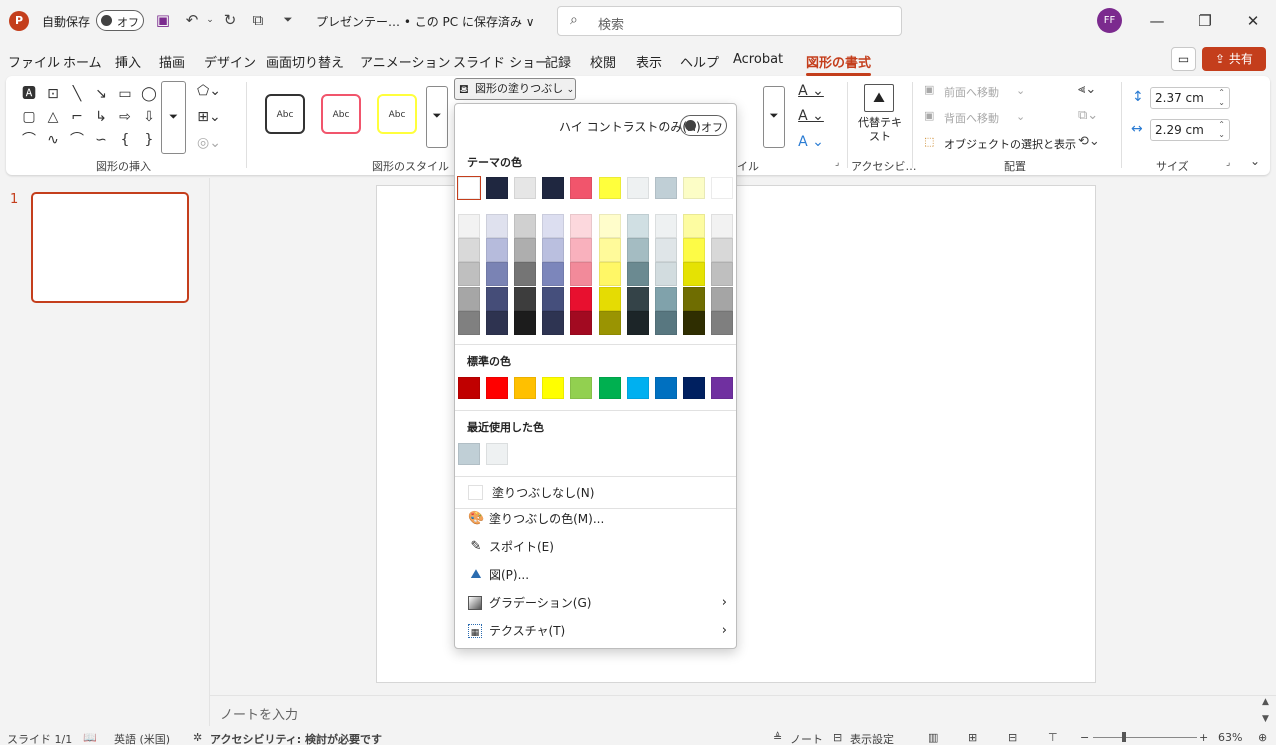 The height and width of the screenshot is (745, 1276). I want to click on right-arrow-icon: ⇨, so click(125, 117).